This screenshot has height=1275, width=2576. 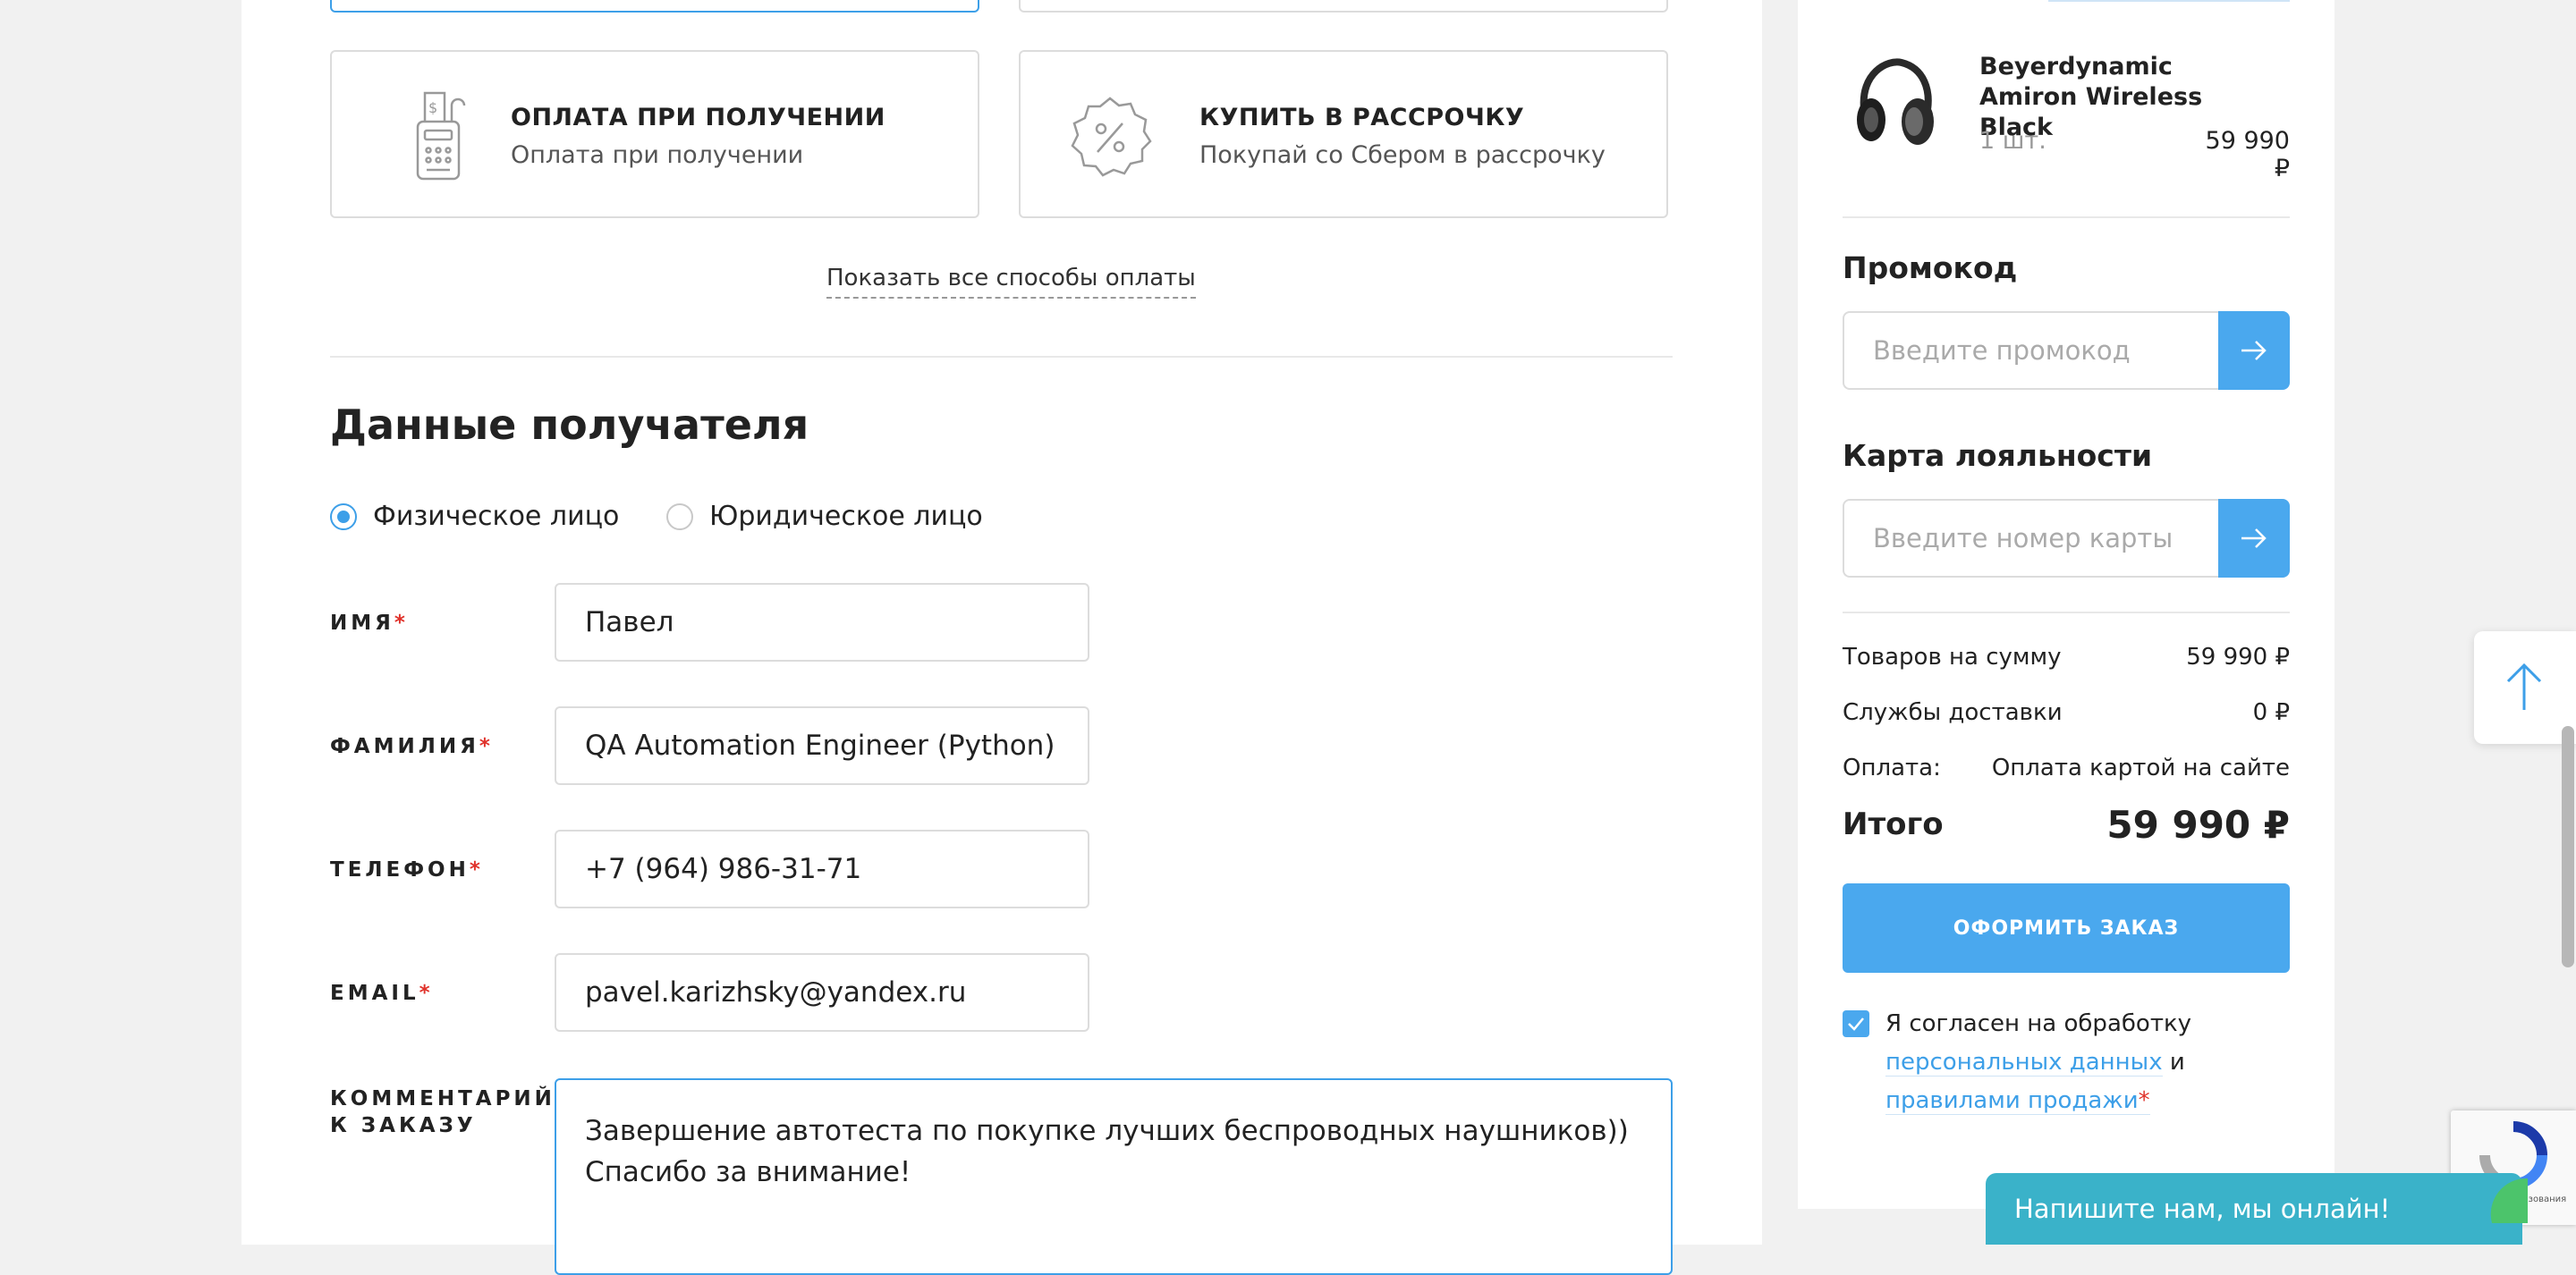 I want to click on payment-card, so click(x=1343, y=6).